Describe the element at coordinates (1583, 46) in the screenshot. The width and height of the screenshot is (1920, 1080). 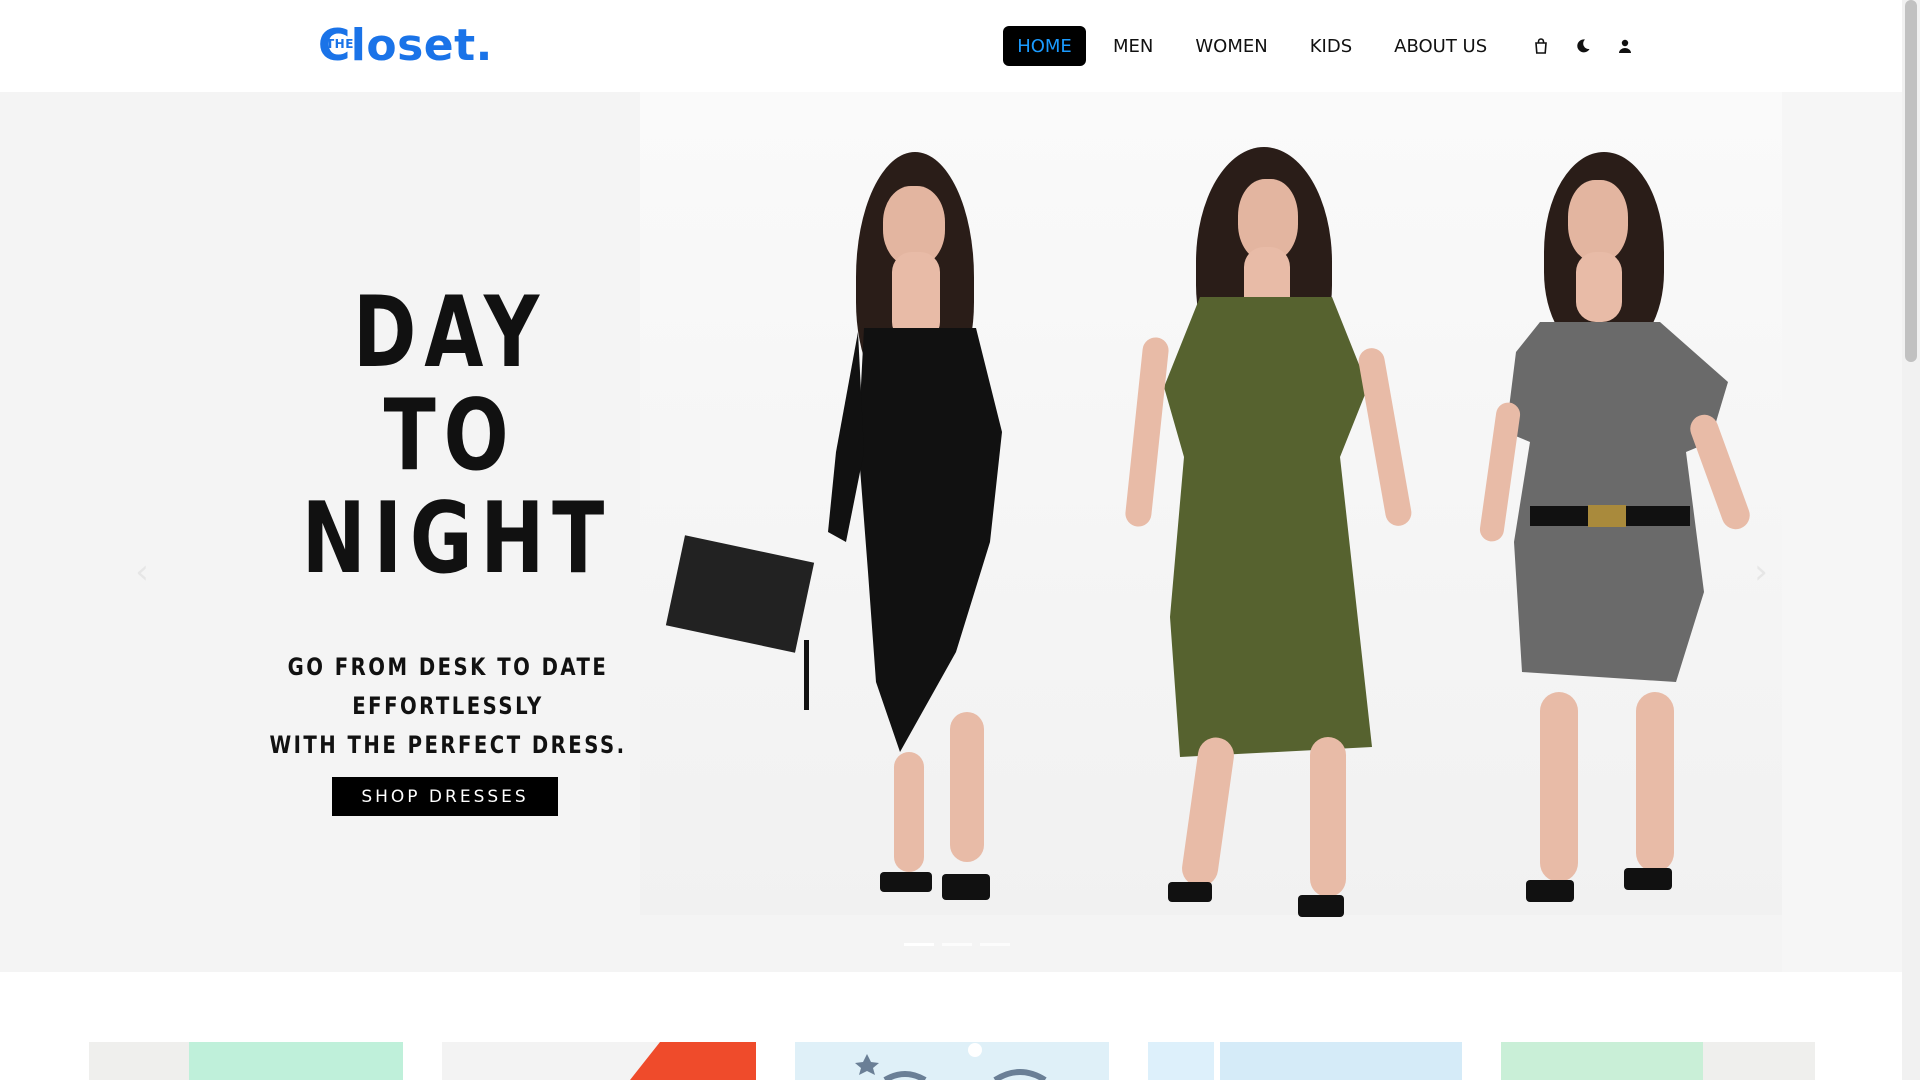
I see `moon-icon` at that location.